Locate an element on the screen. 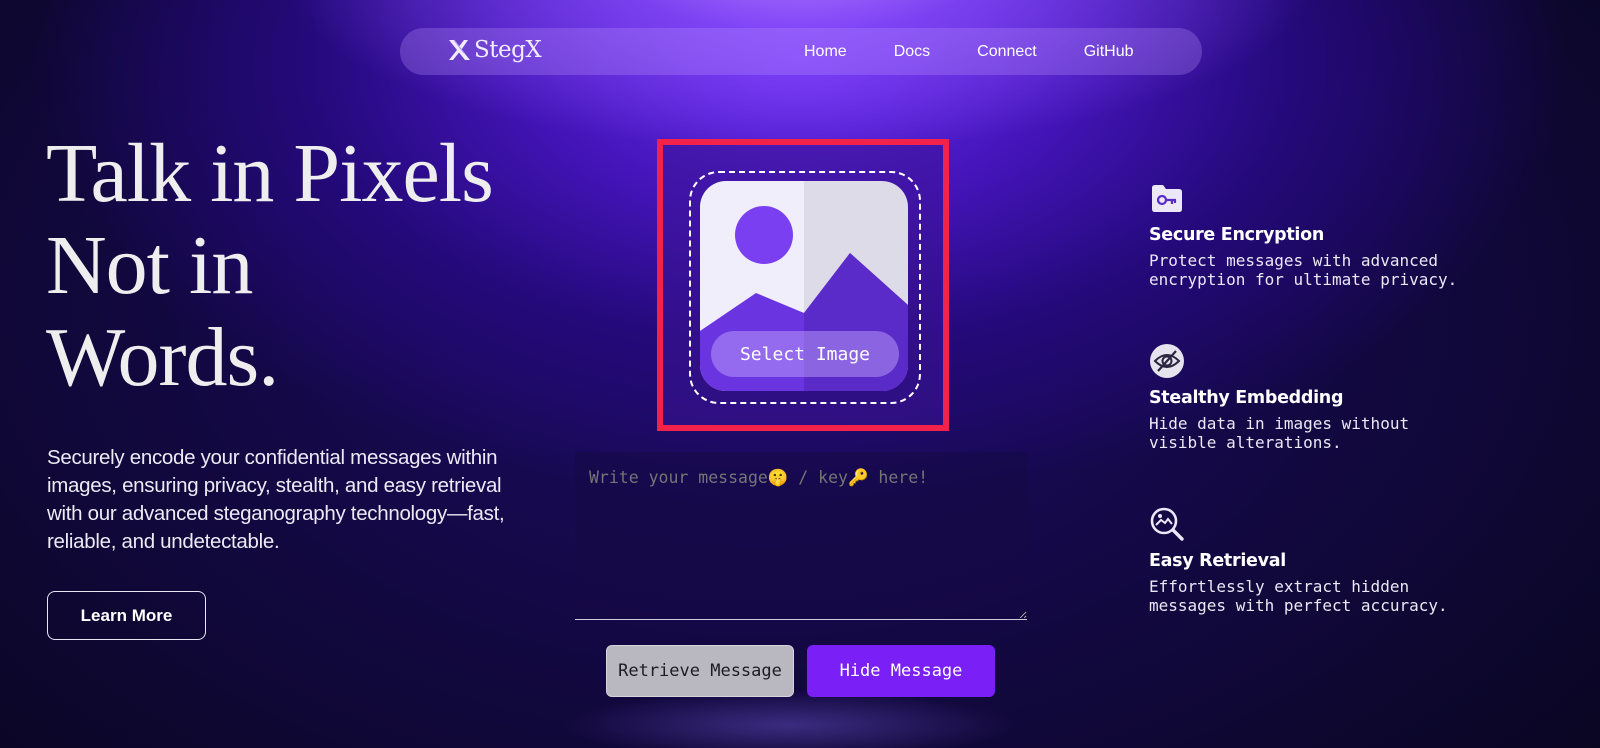 This screenshot has height=748, width=1600. hero-title: Talk in Pixels Not in Words. is located at coordinates (306, 266).